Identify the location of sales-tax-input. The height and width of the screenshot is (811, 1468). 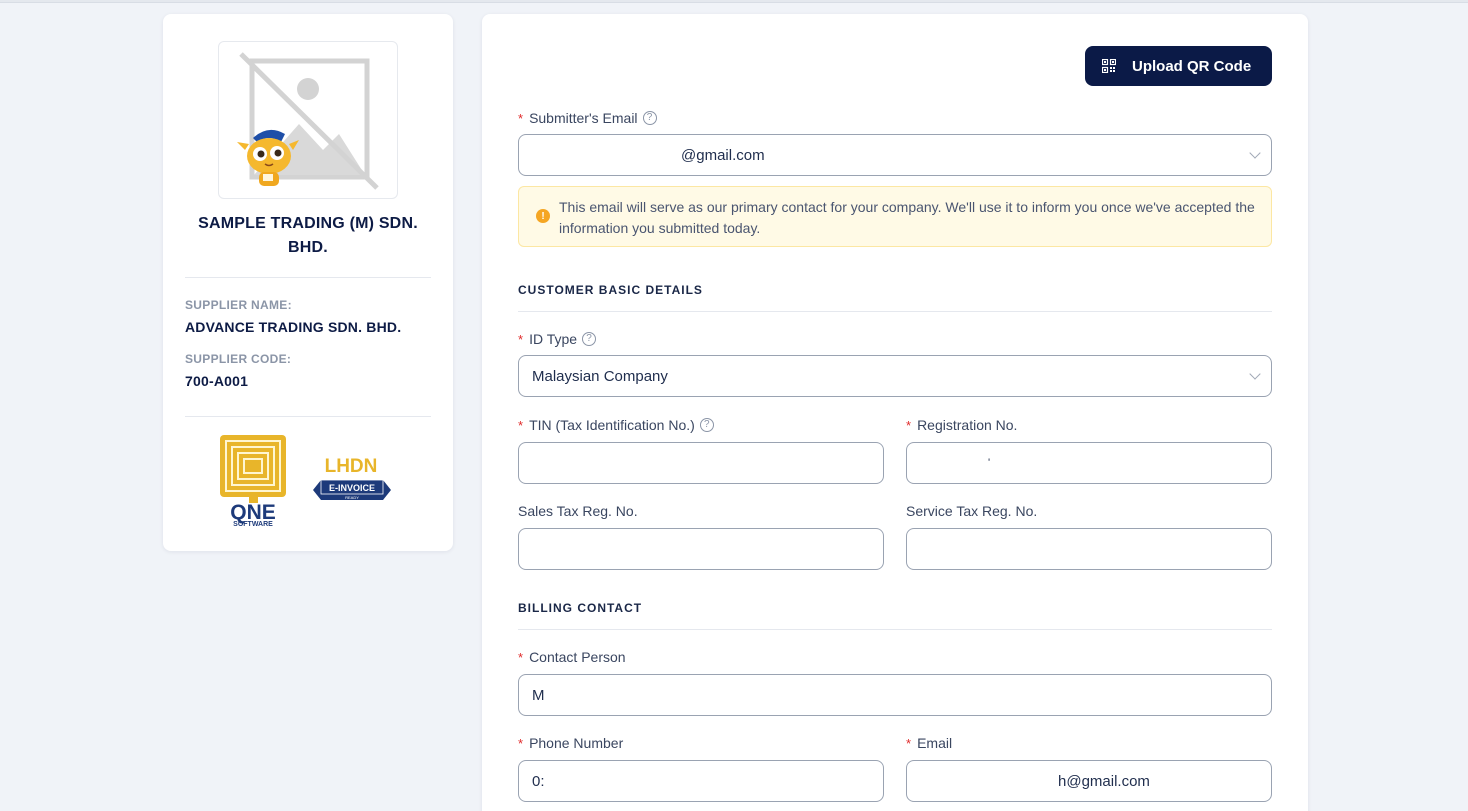
(701, 549).